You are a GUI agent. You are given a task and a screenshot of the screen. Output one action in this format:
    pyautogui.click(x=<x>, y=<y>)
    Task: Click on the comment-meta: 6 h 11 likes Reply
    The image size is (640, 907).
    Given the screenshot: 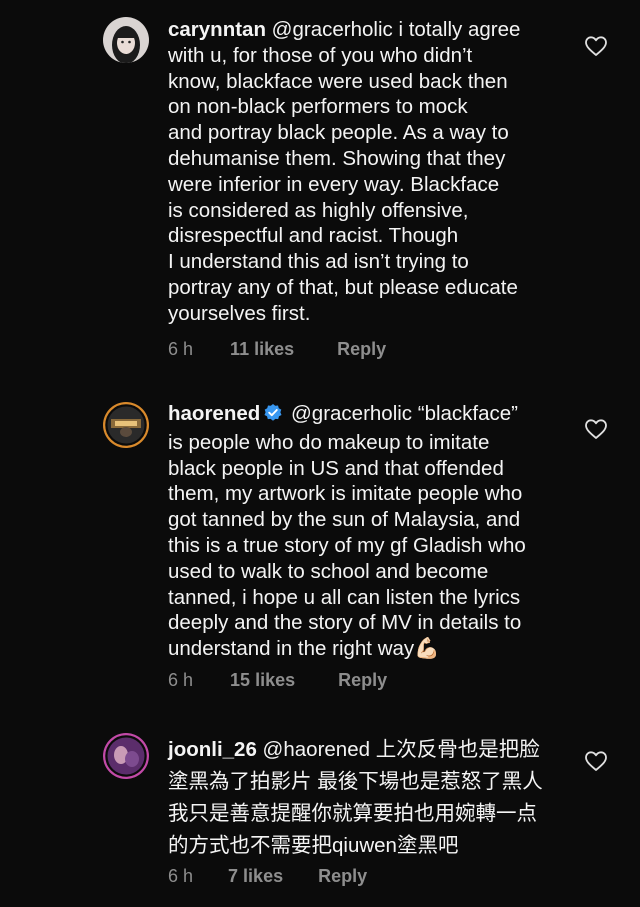 What is the action you would take?
    pyautogui.click(x=277, y=349)
    